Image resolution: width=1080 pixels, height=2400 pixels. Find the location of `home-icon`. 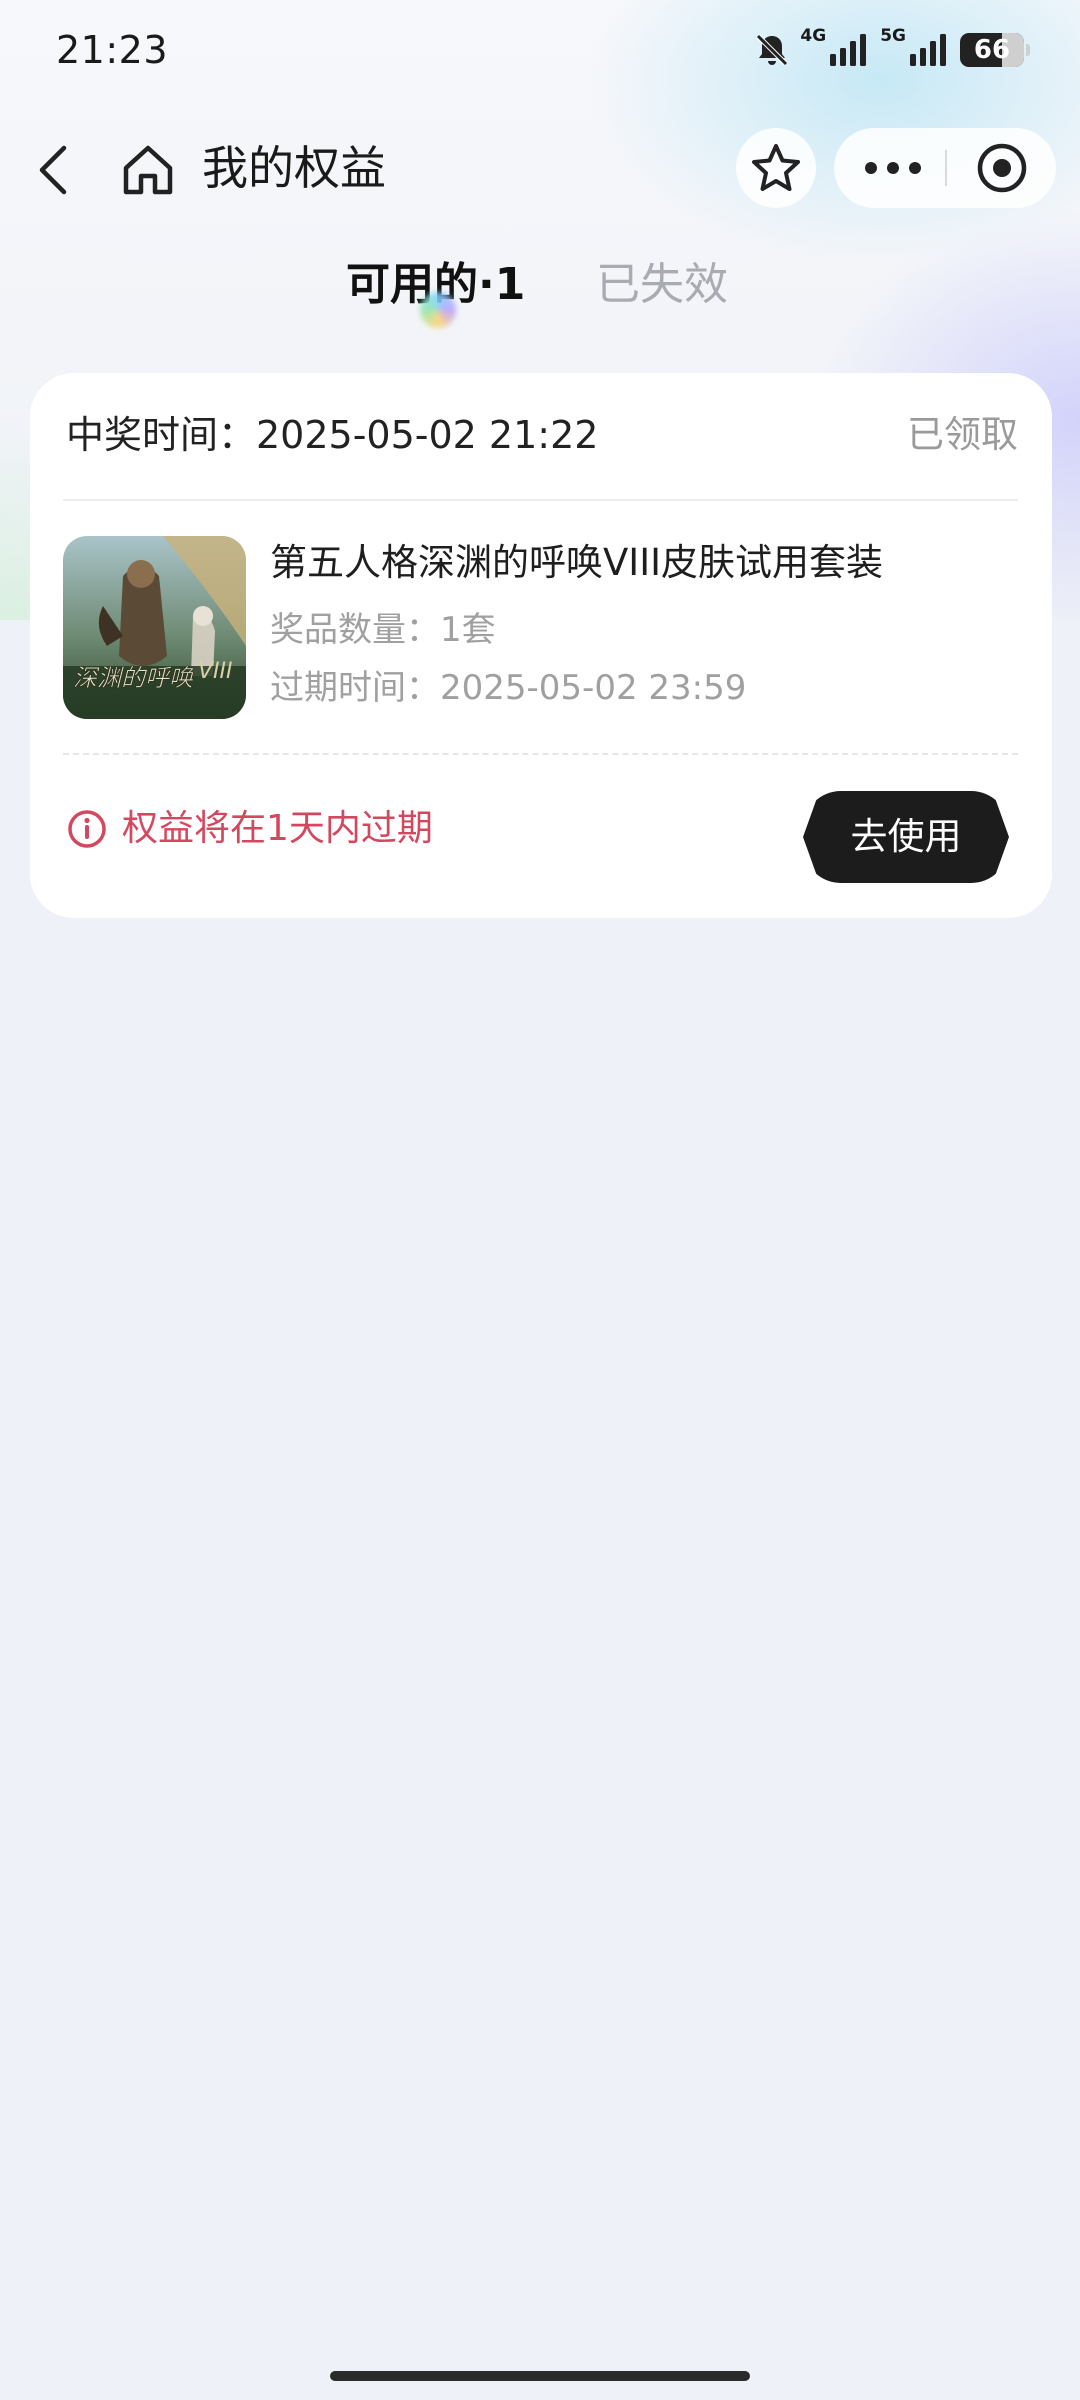

home-icon is located at coordinates (148, 170).